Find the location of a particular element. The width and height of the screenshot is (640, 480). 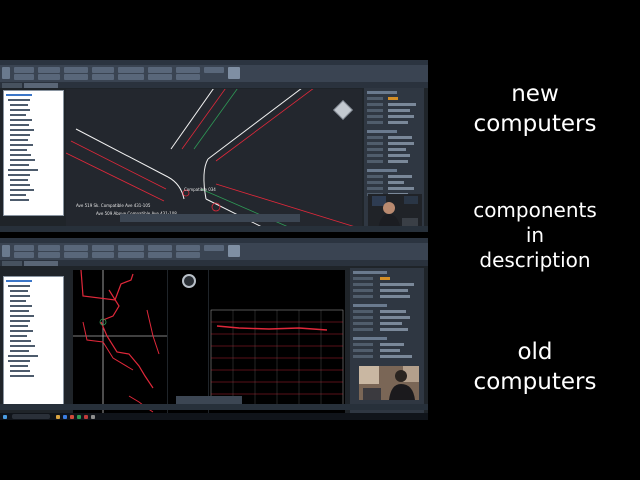

app-menu-button is located at coordinates (6, 251).